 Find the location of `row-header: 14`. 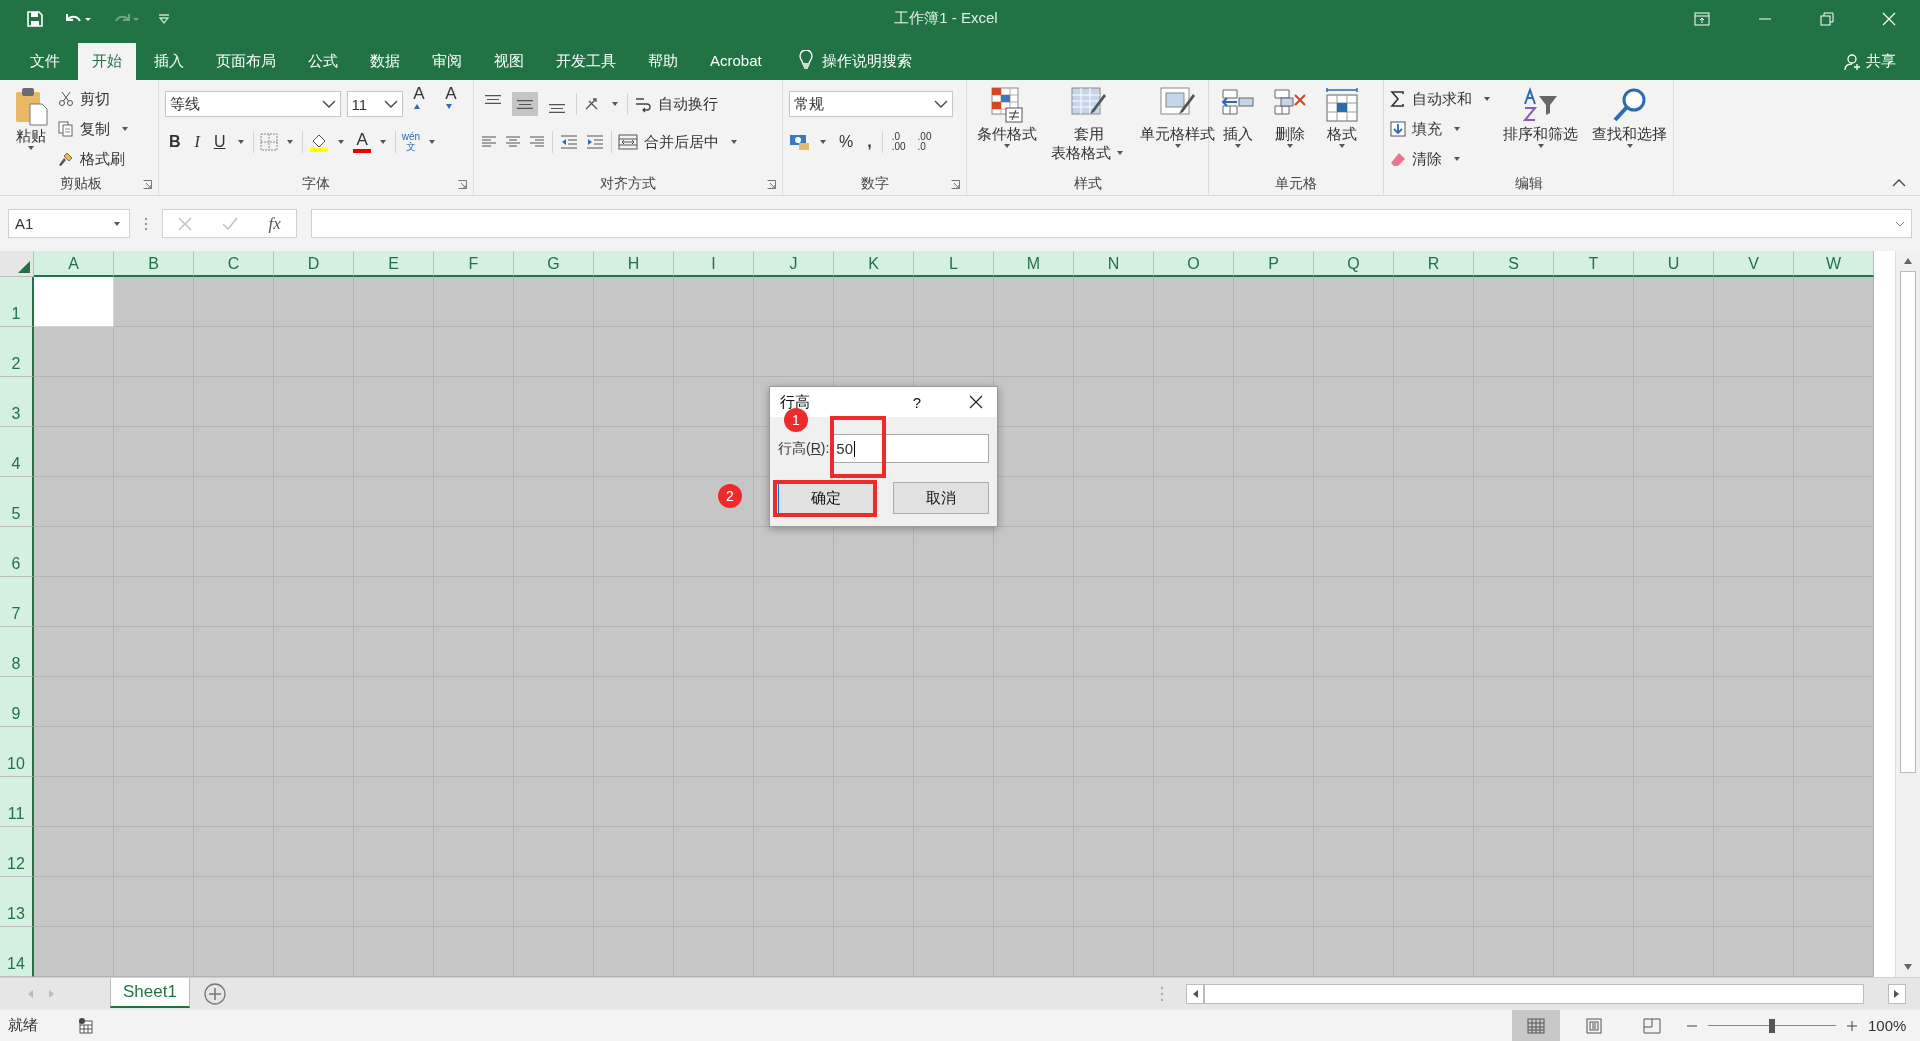

row-header: 14 is located at coordinates (17, 952).